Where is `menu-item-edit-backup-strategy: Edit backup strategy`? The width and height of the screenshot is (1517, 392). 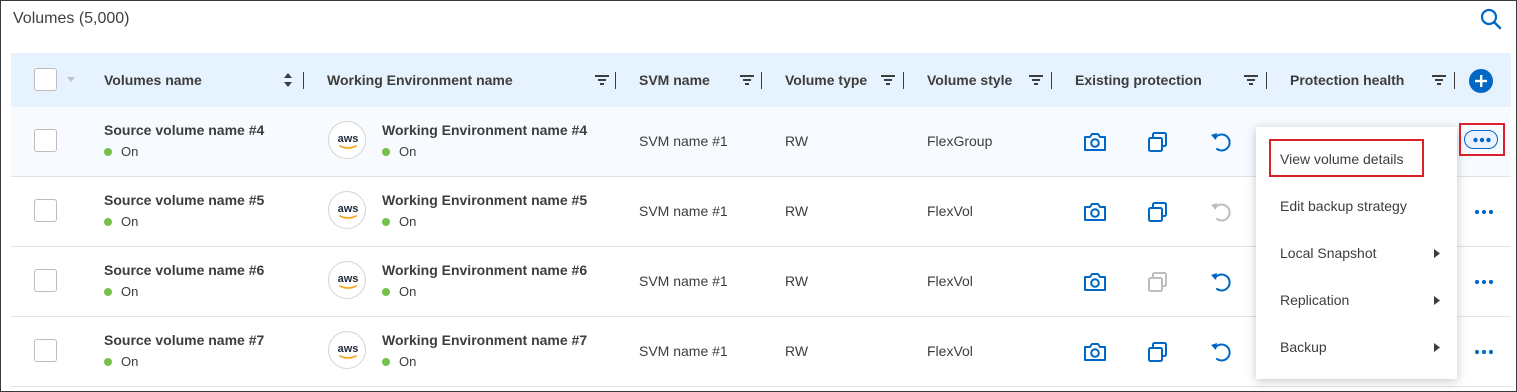
menu-item-edit-backup-strategy: Edit backup strategy is located at coordinates (1356, 206).